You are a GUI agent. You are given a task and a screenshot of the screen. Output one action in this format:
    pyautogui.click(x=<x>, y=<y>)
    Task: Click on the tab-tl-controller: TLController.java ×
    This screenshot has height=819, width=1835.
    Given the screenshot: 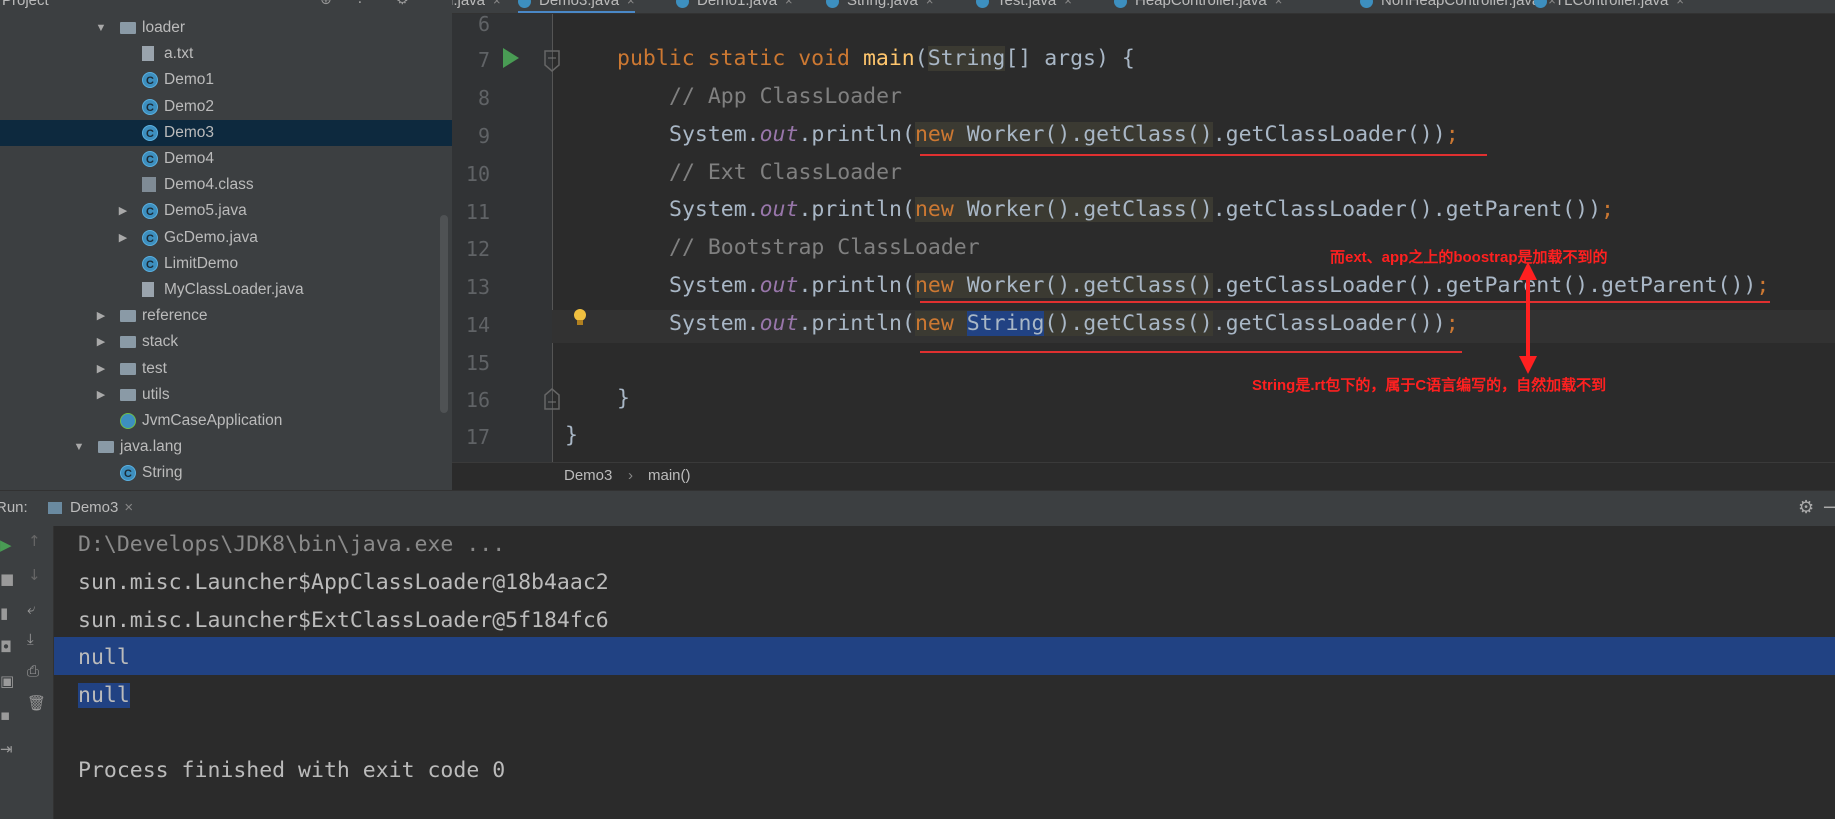 What is the action you would take?
    pyautogui.click(x=1609, y=6)
    